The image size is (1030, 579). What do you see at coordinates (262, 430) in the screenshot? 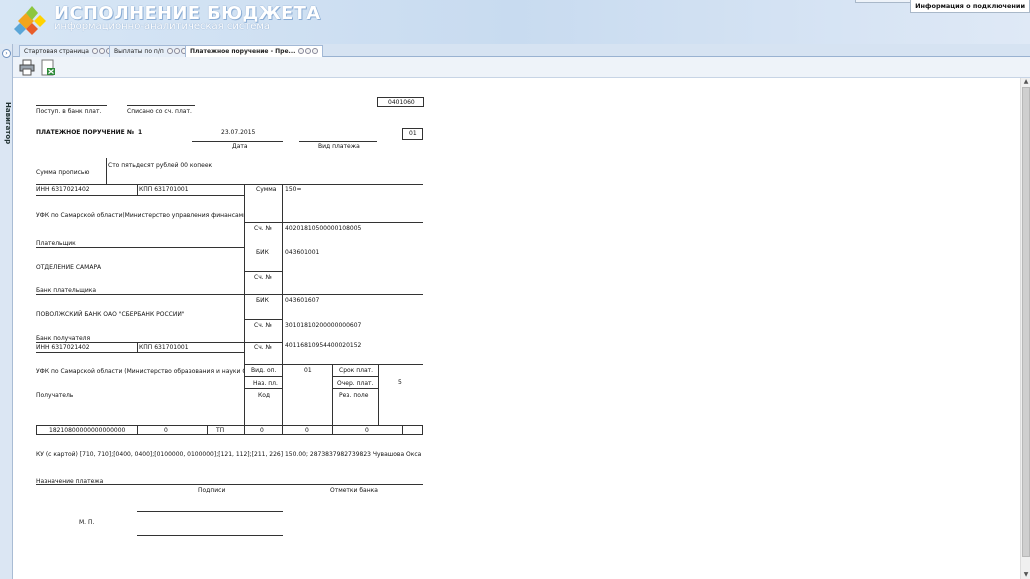
I see `period-cell: 0` at bounding box center [262, 430].